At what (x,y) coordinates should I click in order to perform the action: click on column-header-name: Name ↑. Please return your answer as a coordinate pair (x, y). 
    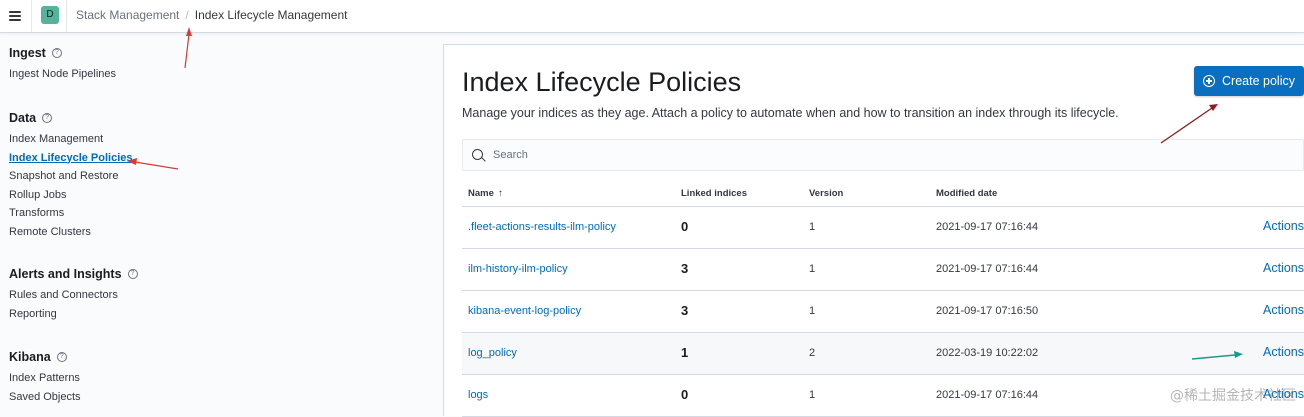
    Looking at the image, I should click on (485, 193).